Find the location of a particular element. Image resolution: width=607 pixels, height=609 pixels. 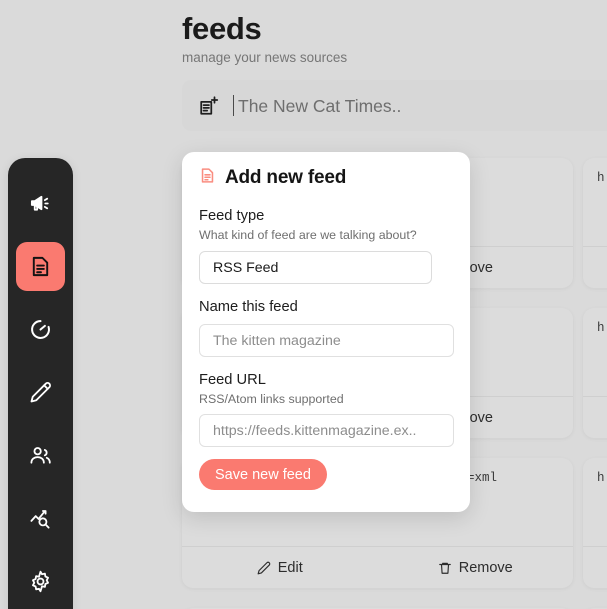

gear-icon is located at coordinates (40, 581).